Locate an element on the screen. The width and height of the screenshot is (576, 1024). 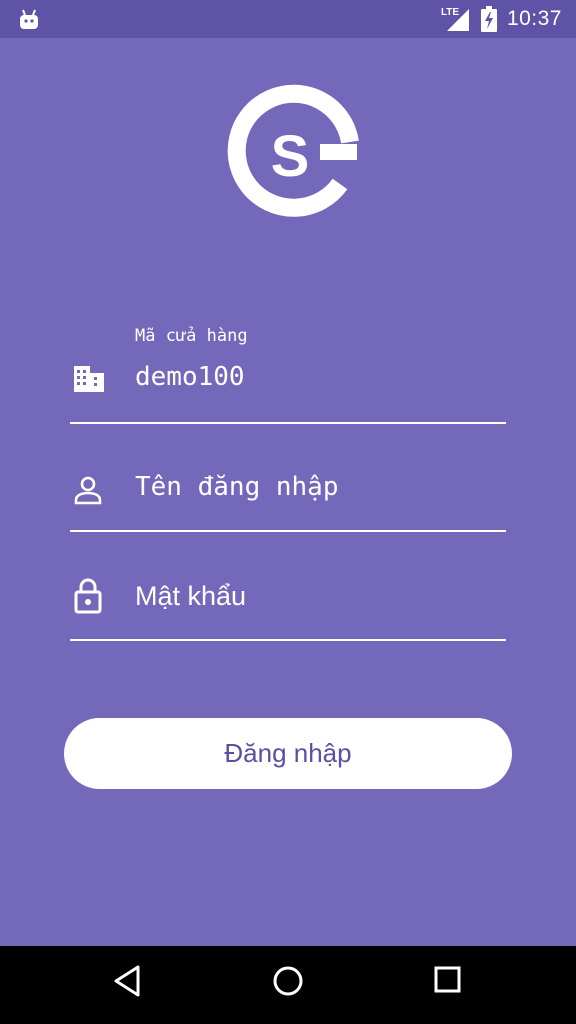
lte-signal-icon: LTE is located at coordinates (456, 19).